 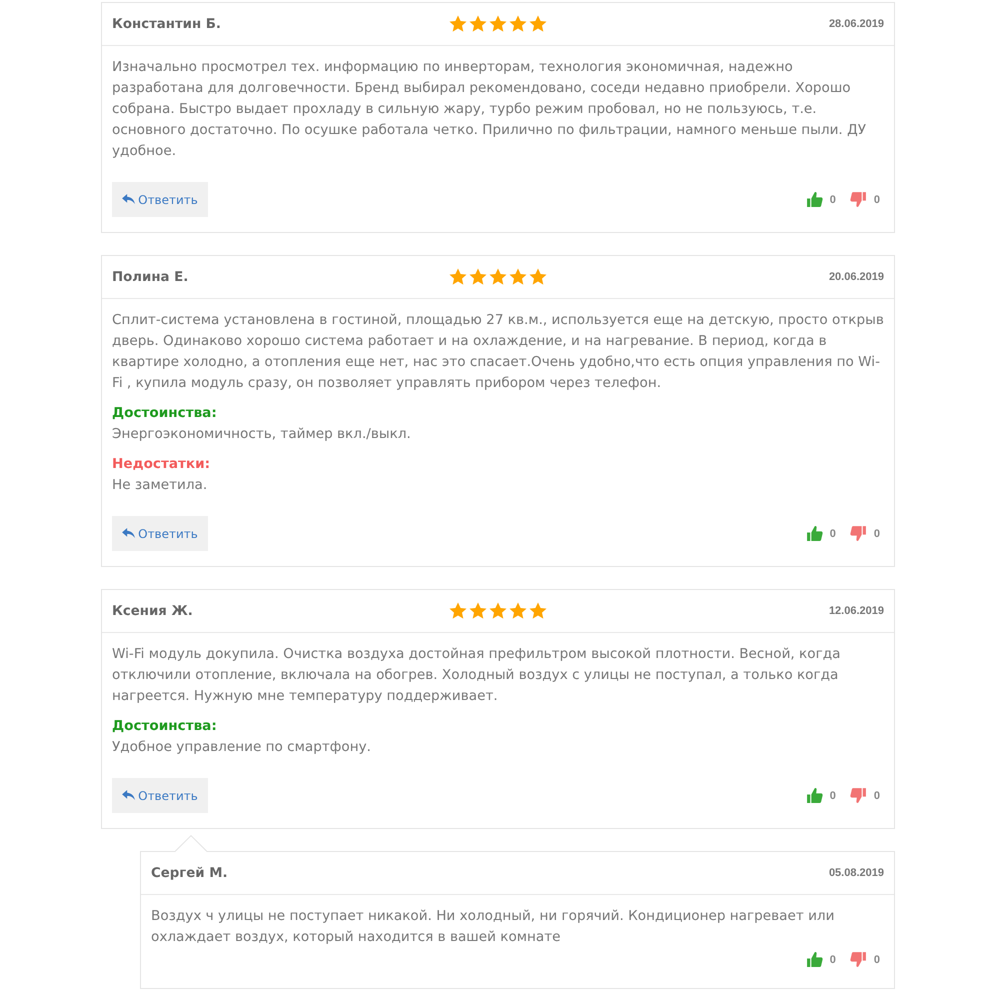 I want to click on author-name: Константин Б., so click(x=166, y=24).